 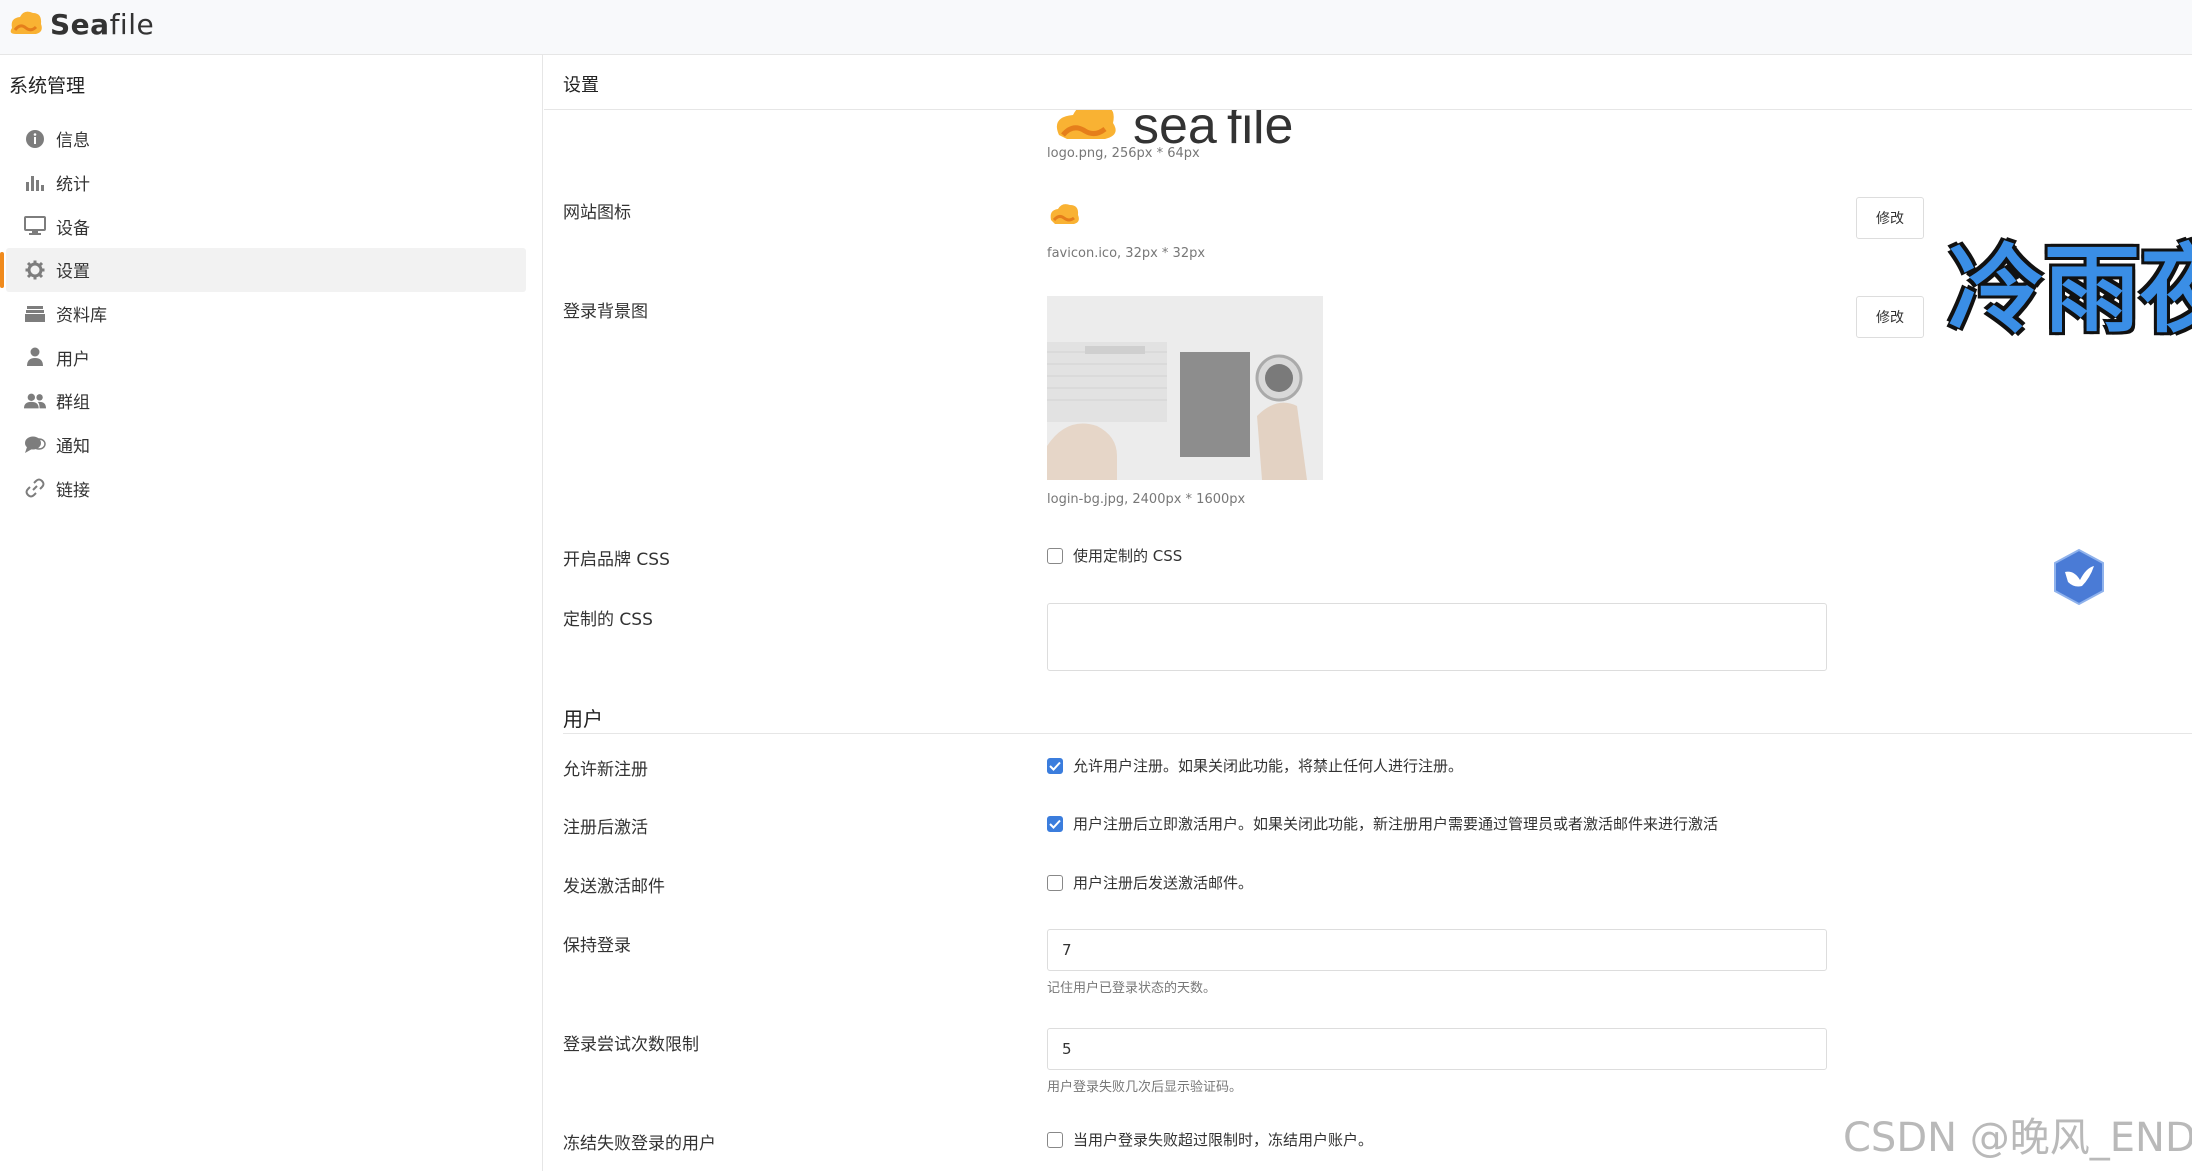 I want to click on sidebar-item-info: 信息, so click(x=266, y=139).